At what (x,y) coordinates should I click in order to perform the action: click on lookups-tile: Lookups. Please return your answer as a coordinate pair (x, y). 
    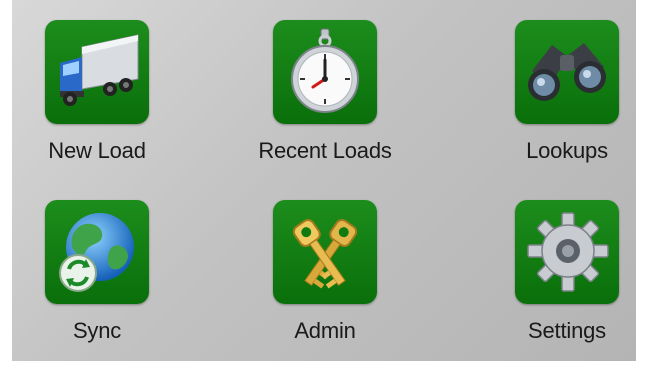
    Looking at the image, I should click on (565, 105).